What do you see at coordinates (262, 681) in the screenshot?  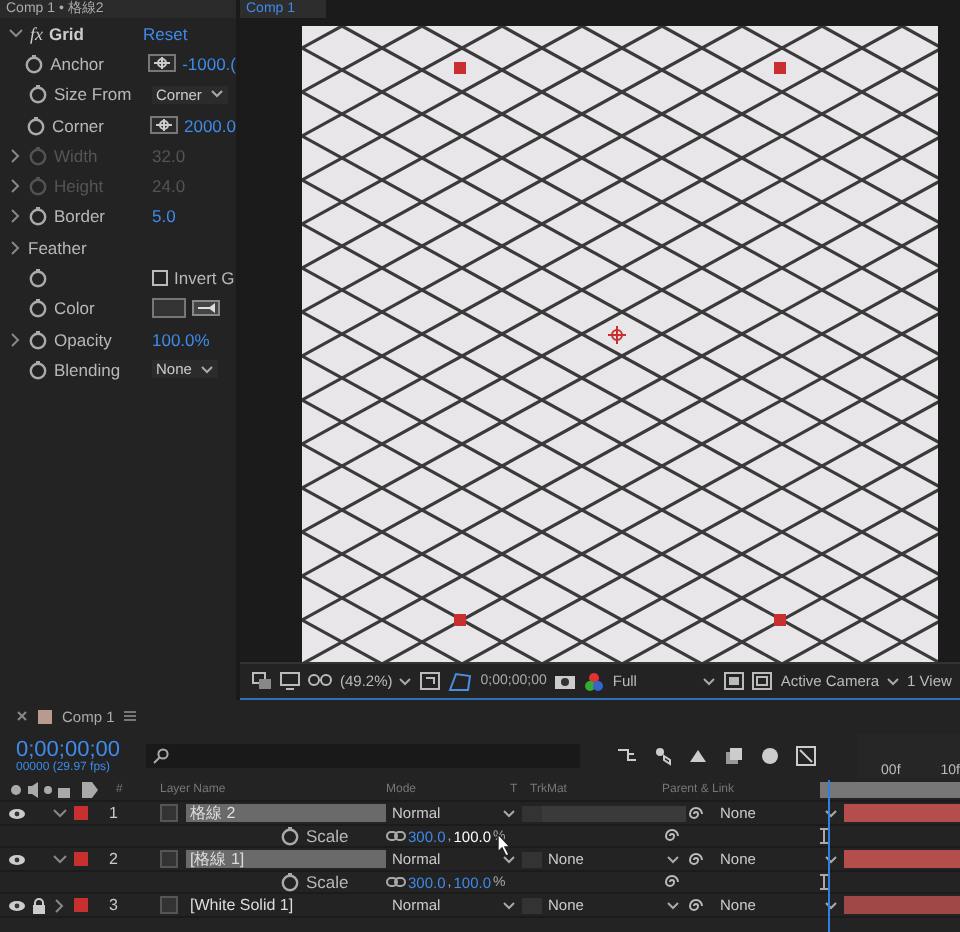 I see `layers-icon` at bounding box center [262, 681].